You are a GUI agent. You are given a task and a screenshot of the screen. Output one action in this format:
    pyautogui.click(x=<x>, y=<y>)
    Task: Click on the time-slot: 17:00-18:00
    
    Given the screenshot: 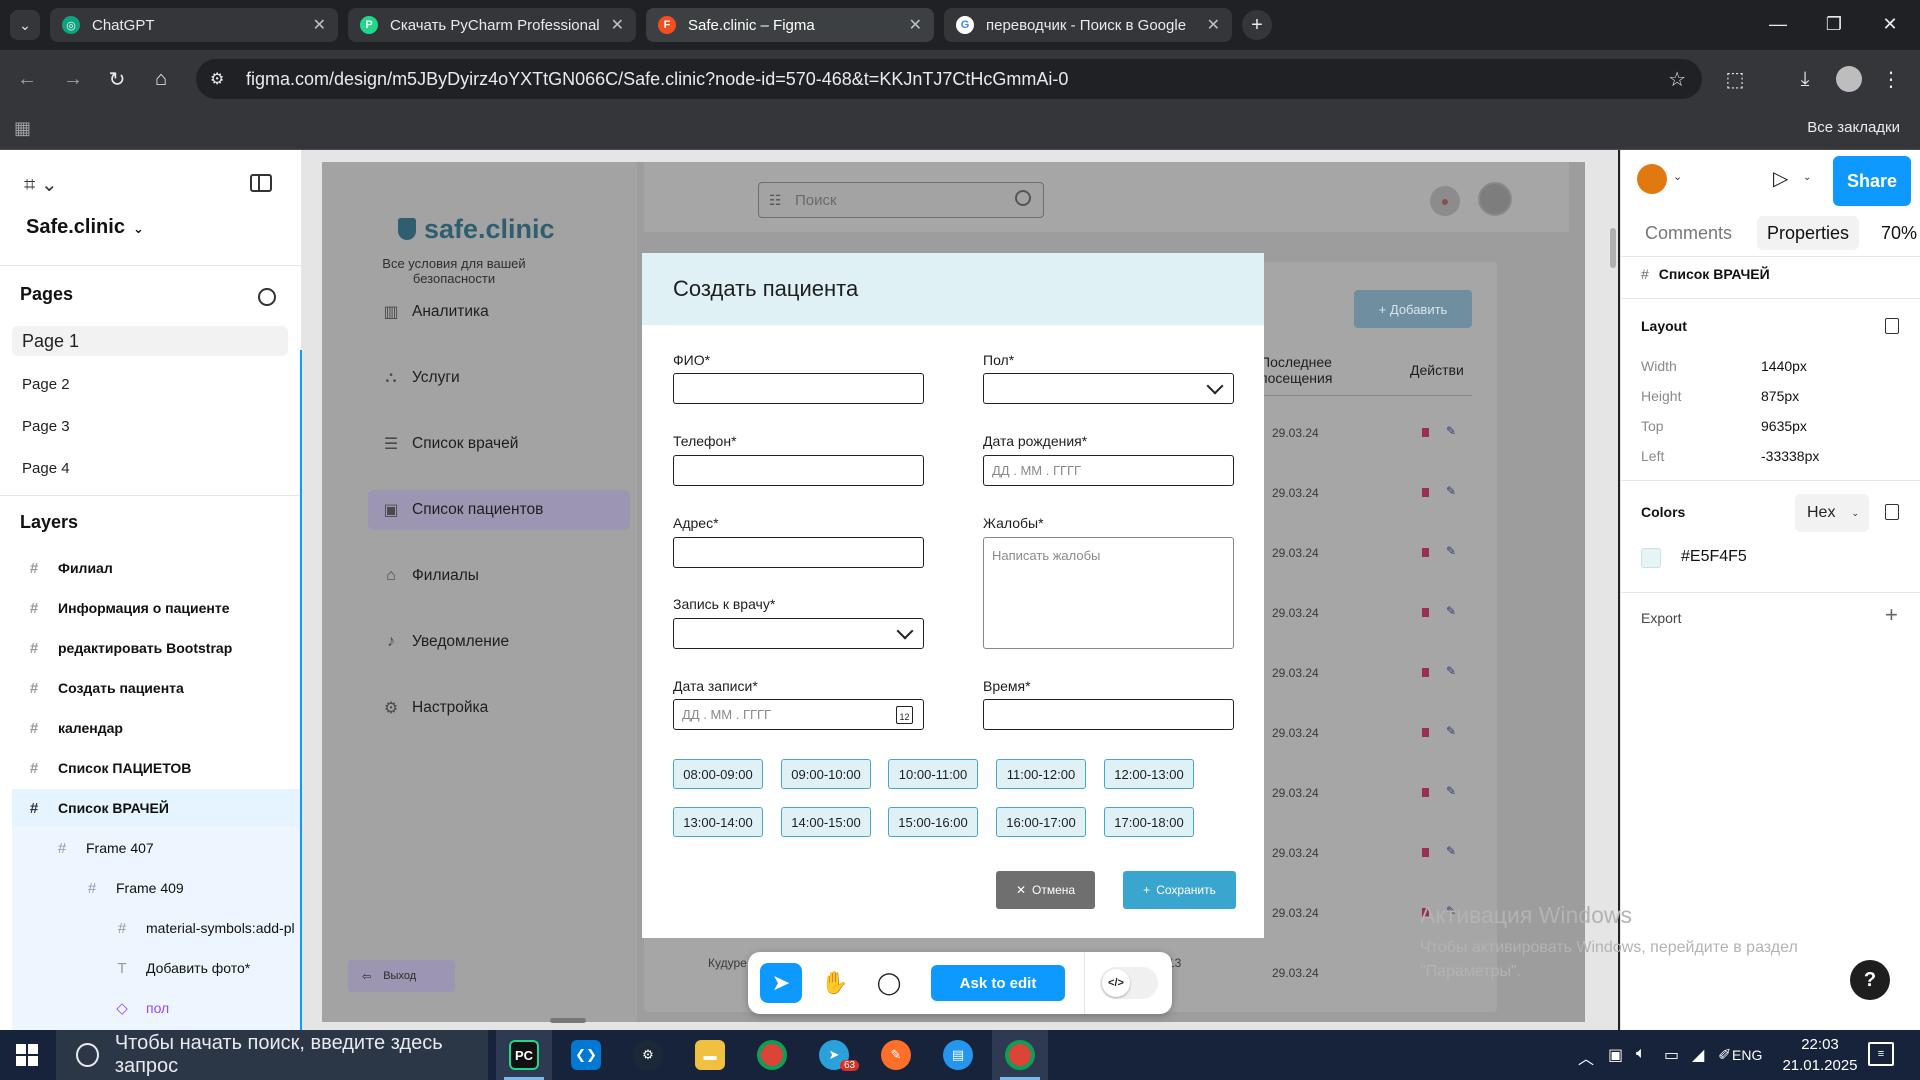 What is the action you would take?
    pyautogui.click(x=1149, y=822)
    